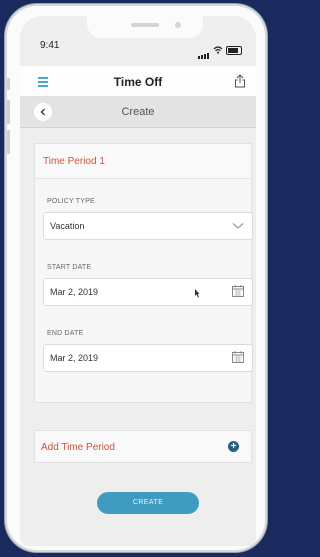 This screenshot has width=320, height=557. What do you see at coordinates (148, 503) in the screenshot?
I see `create-button: CREATE` at bounding box center [148, 503].